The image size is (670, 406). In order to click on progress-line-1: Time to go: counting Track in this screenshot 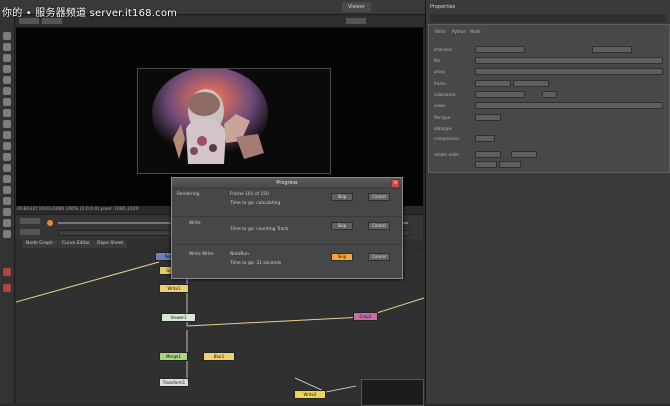, I will do `click(259, 229)`.